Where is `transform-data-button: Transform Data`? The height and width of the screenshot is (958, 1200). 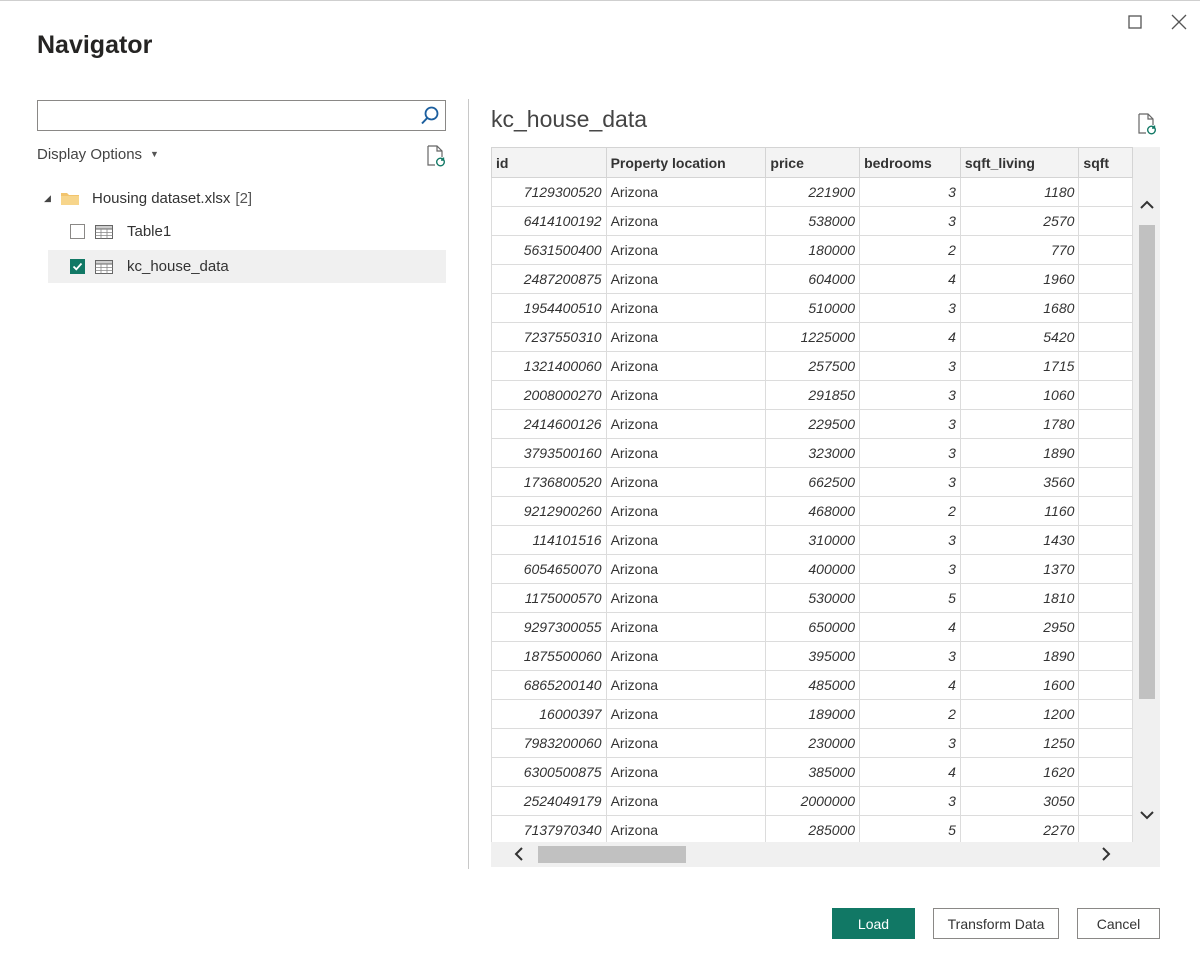
transform-data-button: Transform Data is located at coordinates (996, 923).